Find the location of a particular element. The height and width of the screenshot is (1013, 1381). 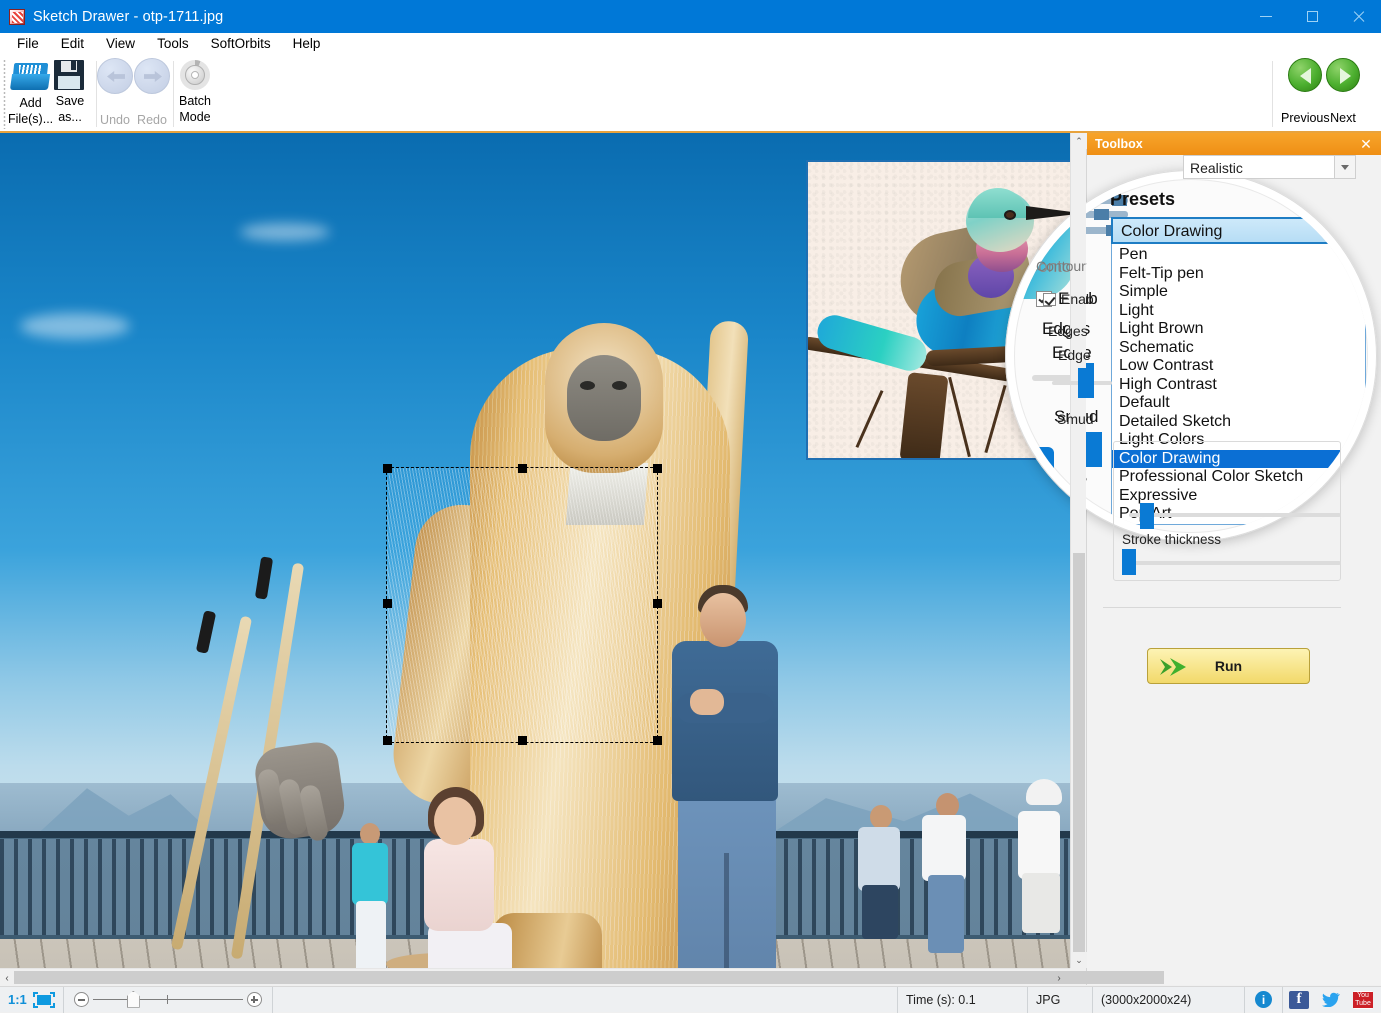

close-button is located at coordinates (1358, 16).